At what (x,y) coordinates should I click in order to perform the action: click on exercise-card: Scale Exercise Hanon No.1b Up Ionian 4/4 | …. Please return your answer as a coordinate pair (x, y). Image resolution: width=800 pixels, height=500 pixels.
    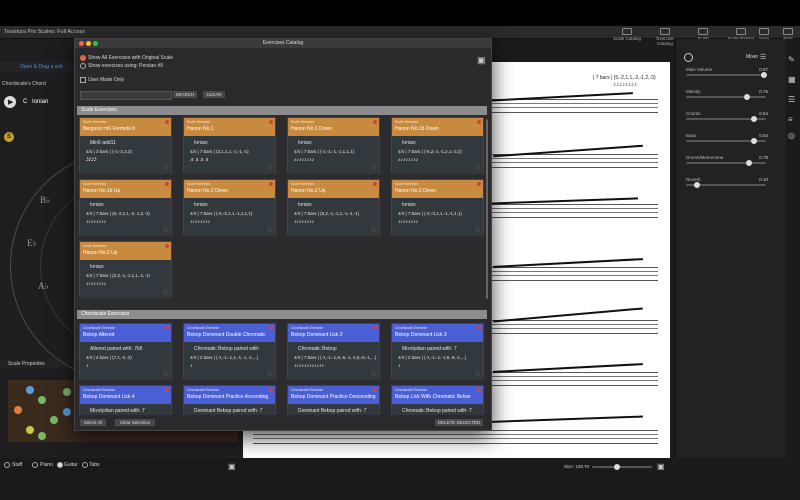
    Looking at the image, I should click on (125, 207).